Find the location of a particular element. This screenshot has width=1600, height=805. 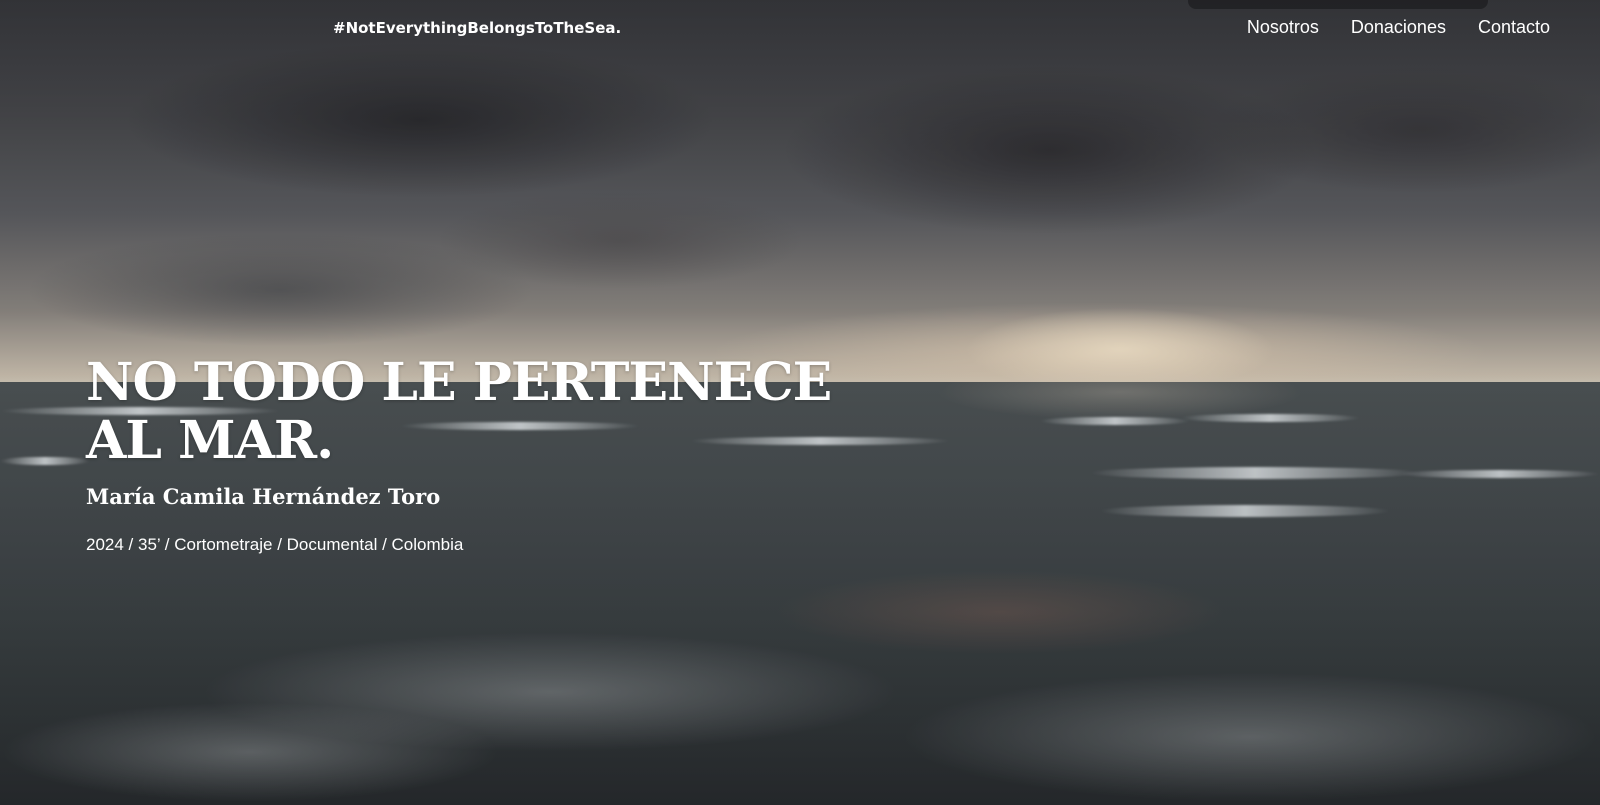

nav-link-nosotros: Nosotros is located at coordinates (1283, 27).